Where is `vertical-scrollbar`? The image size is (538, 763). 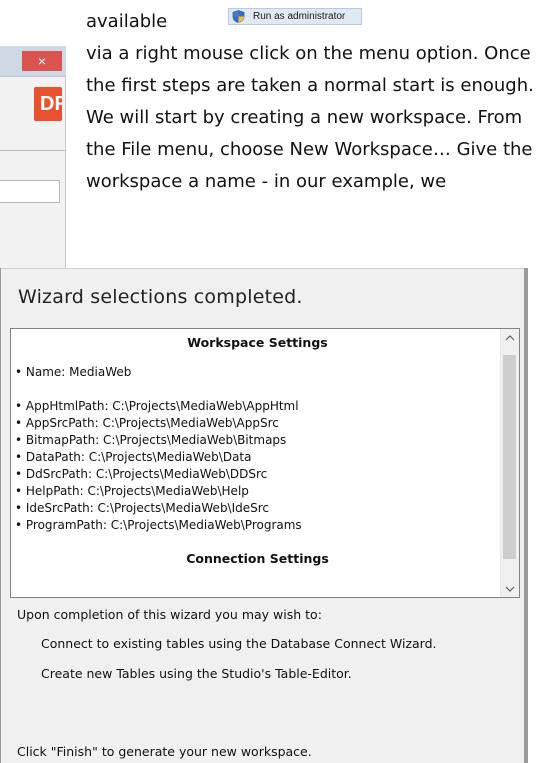 vertical-scrollbar is located at coordinates (509, 463).